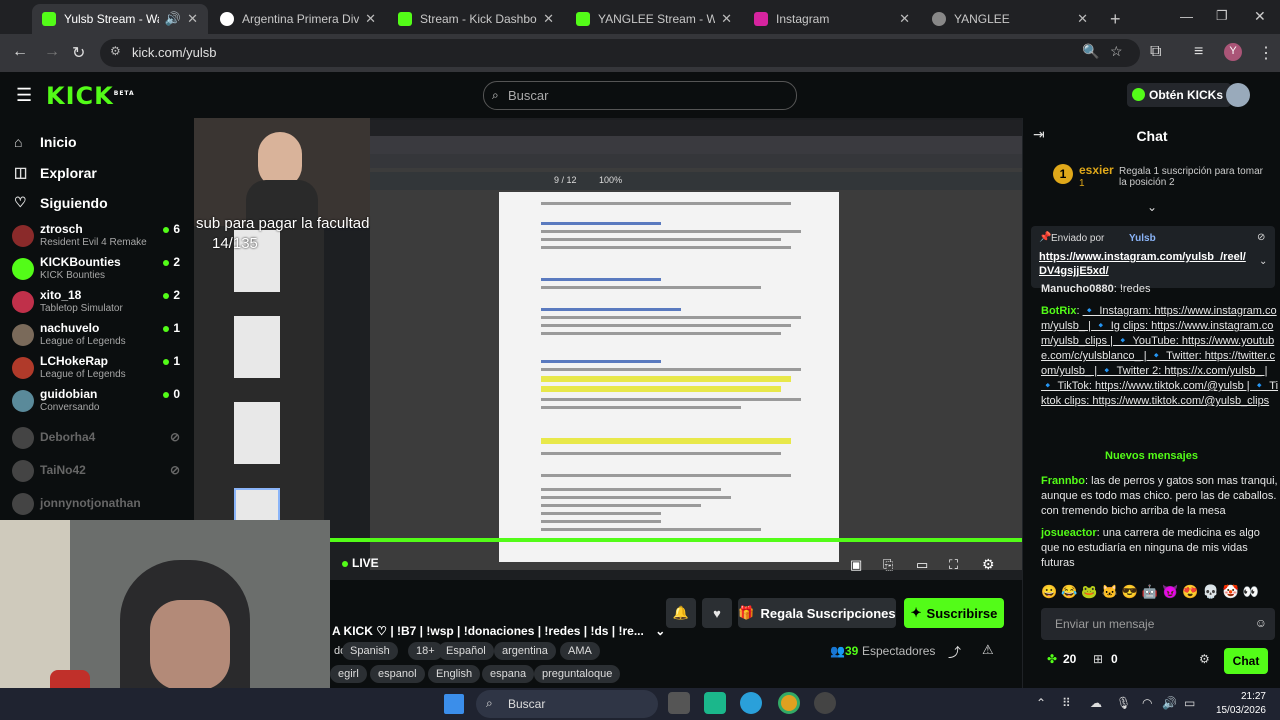  I want to click on tray-chevron-up-icon: ⌃, so click(1041, 703).